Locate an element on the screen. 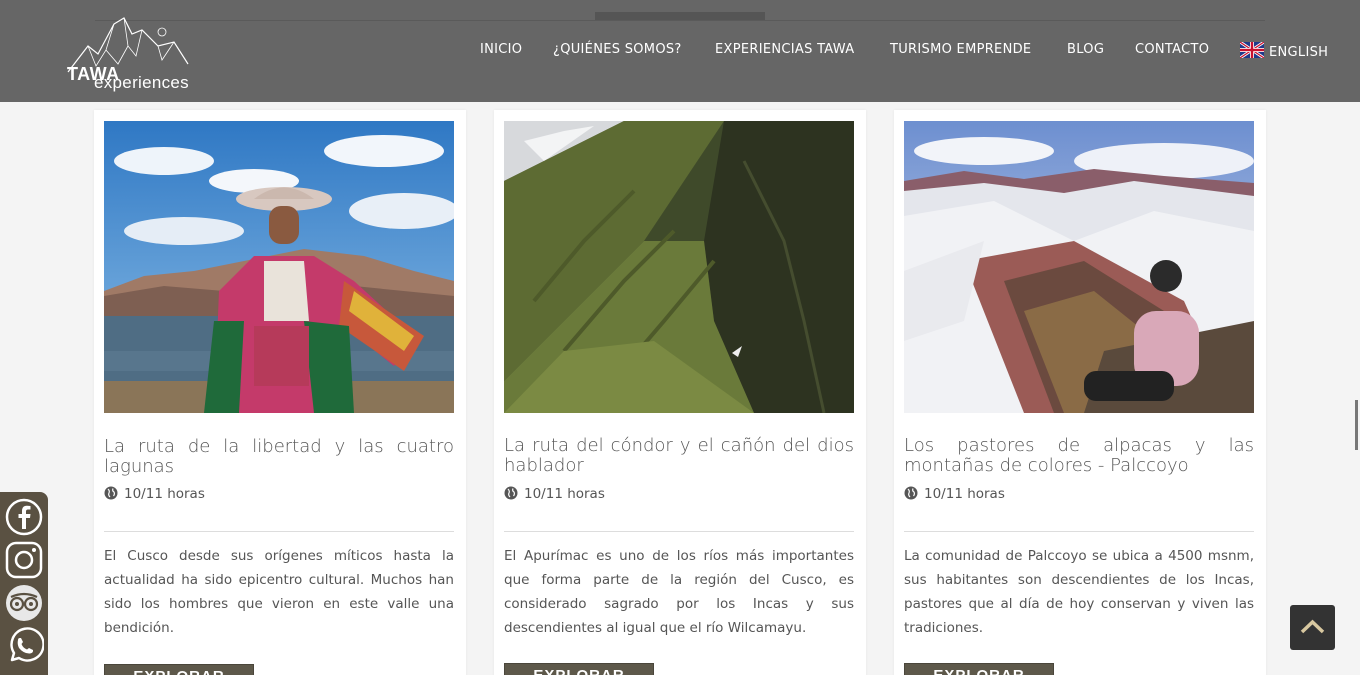 The image size is (1360, 675). header-top-line is located at coordinates (680, 20).